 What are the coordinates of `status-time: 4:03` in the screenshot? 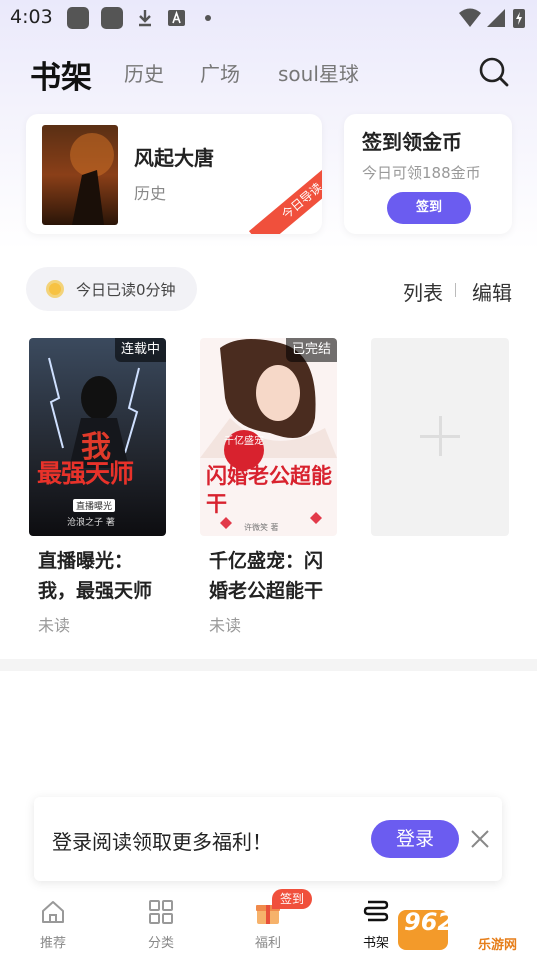 It's located at (31, 17).